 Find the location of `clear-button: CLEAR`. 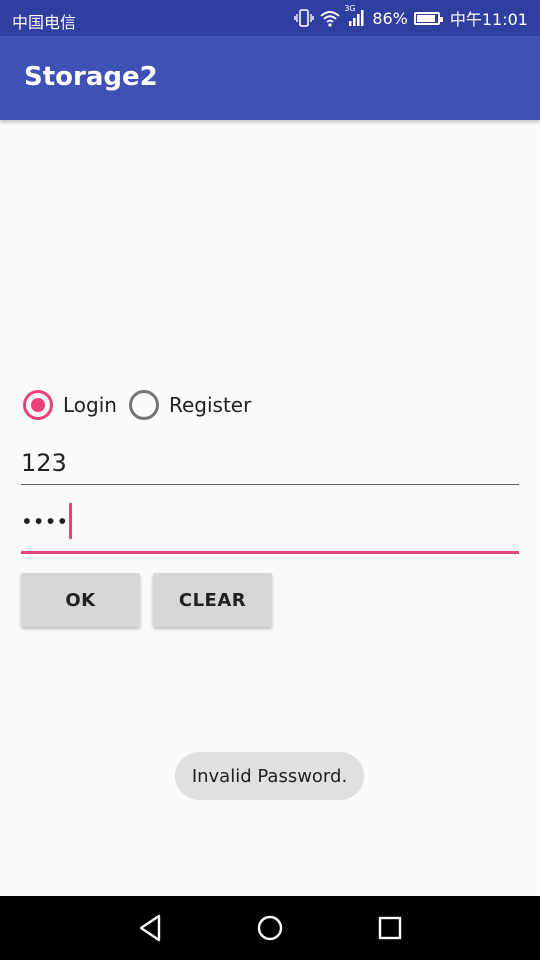

clear-button: CLEAR is located at coordinates (212, 600).